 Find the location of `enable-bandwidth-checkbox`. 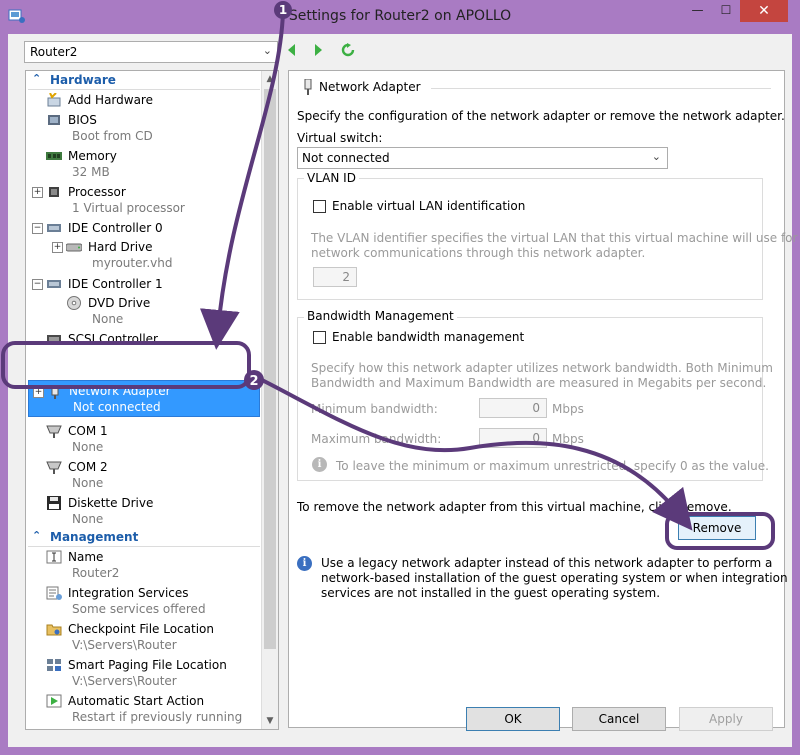

enable-bandwidth-checkbox is located at coordinates (319, 337).